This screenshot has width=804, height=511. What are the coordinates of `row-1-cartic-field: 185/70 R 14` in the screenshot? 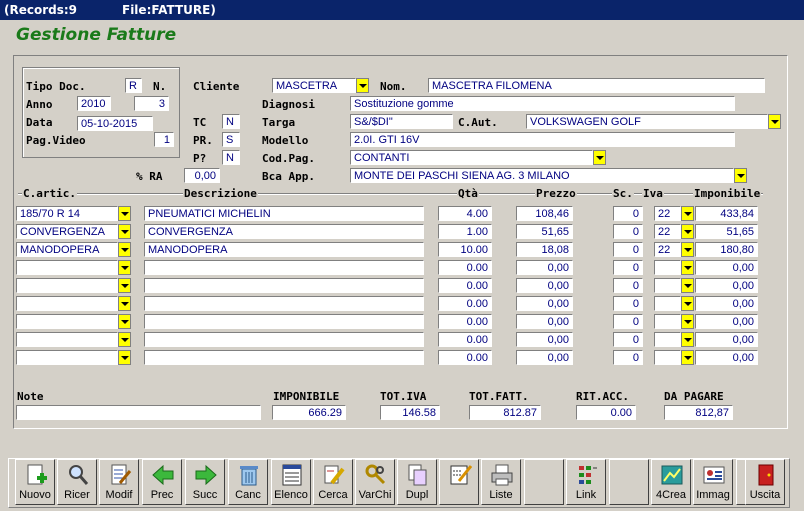 It's located at (67, 213).